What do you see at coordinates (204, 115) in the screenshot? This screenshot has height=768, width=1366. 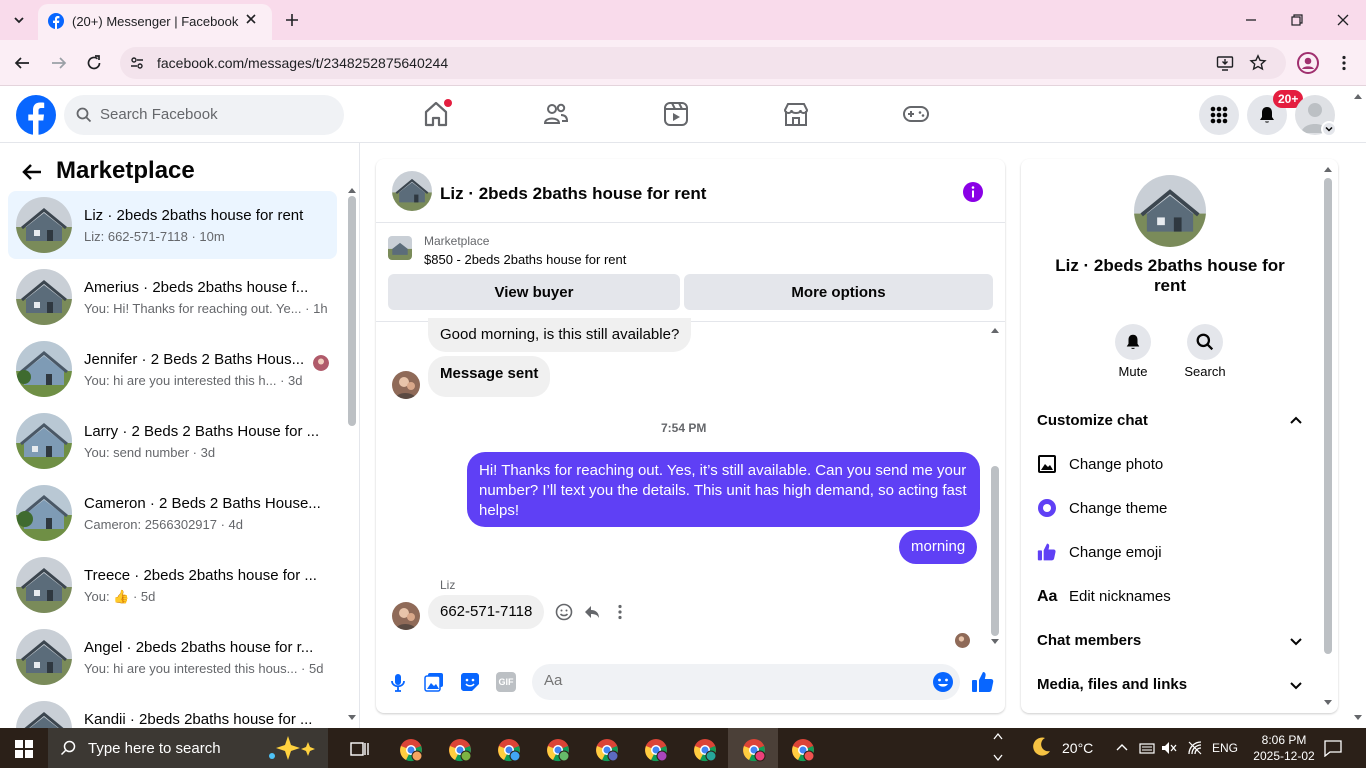 I see `facebook-search-input: Search Facebook` at bounding box center [204, 115].